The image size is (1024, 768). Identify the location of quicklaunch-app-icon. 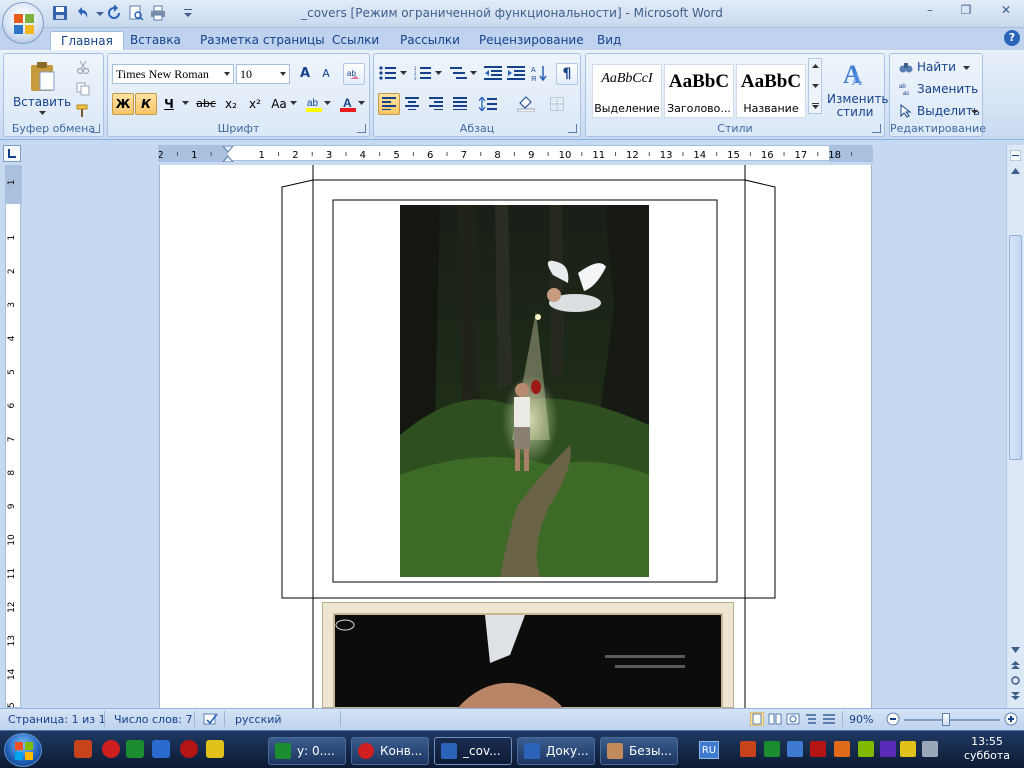
(83, 749).